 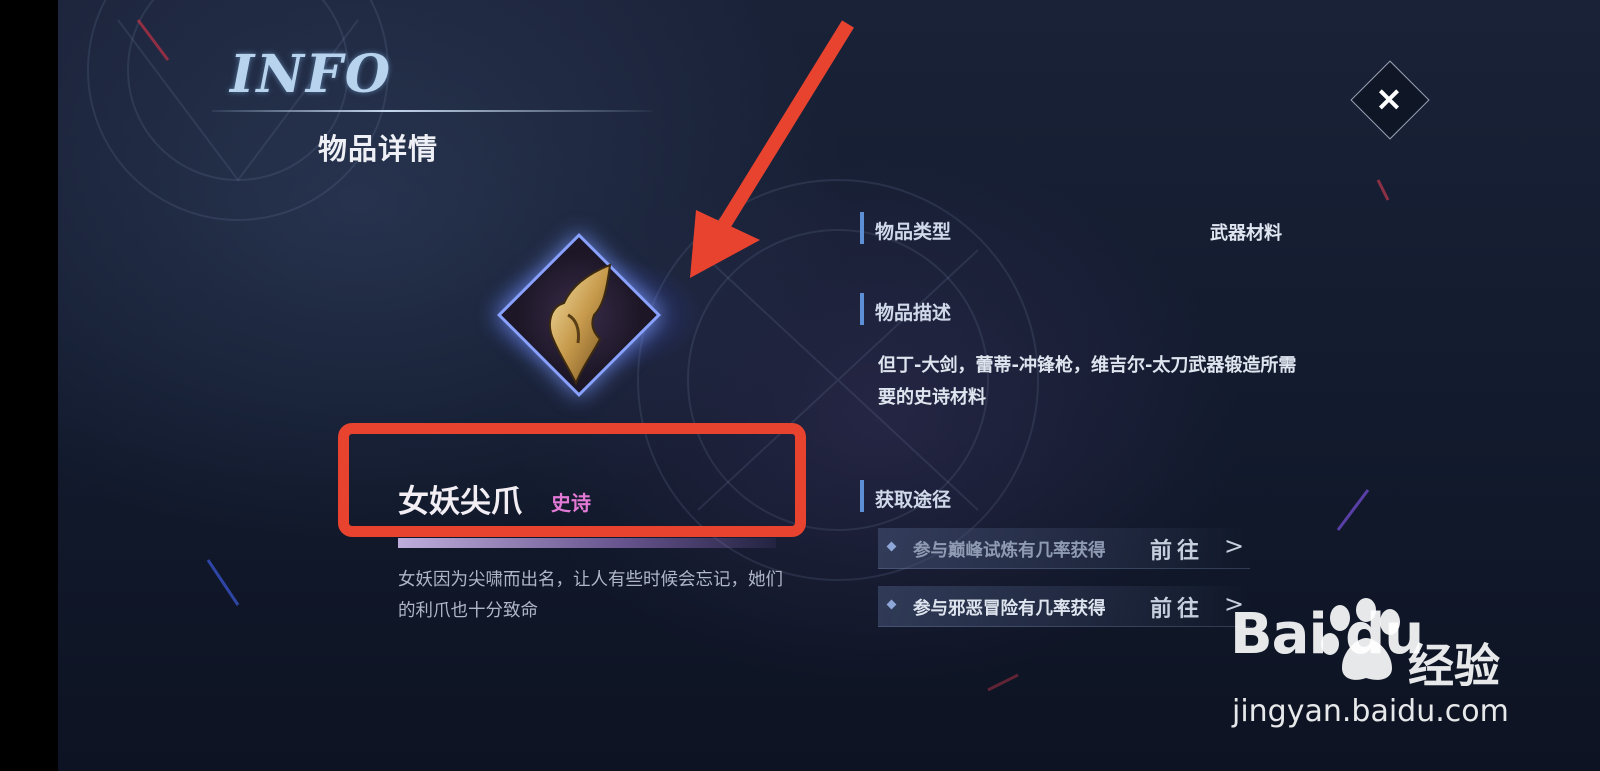 What do you see at coordinates (913, 500) in the screenshot?
I see `item-source-label: 获取途径` at bounding box center [913, 500].